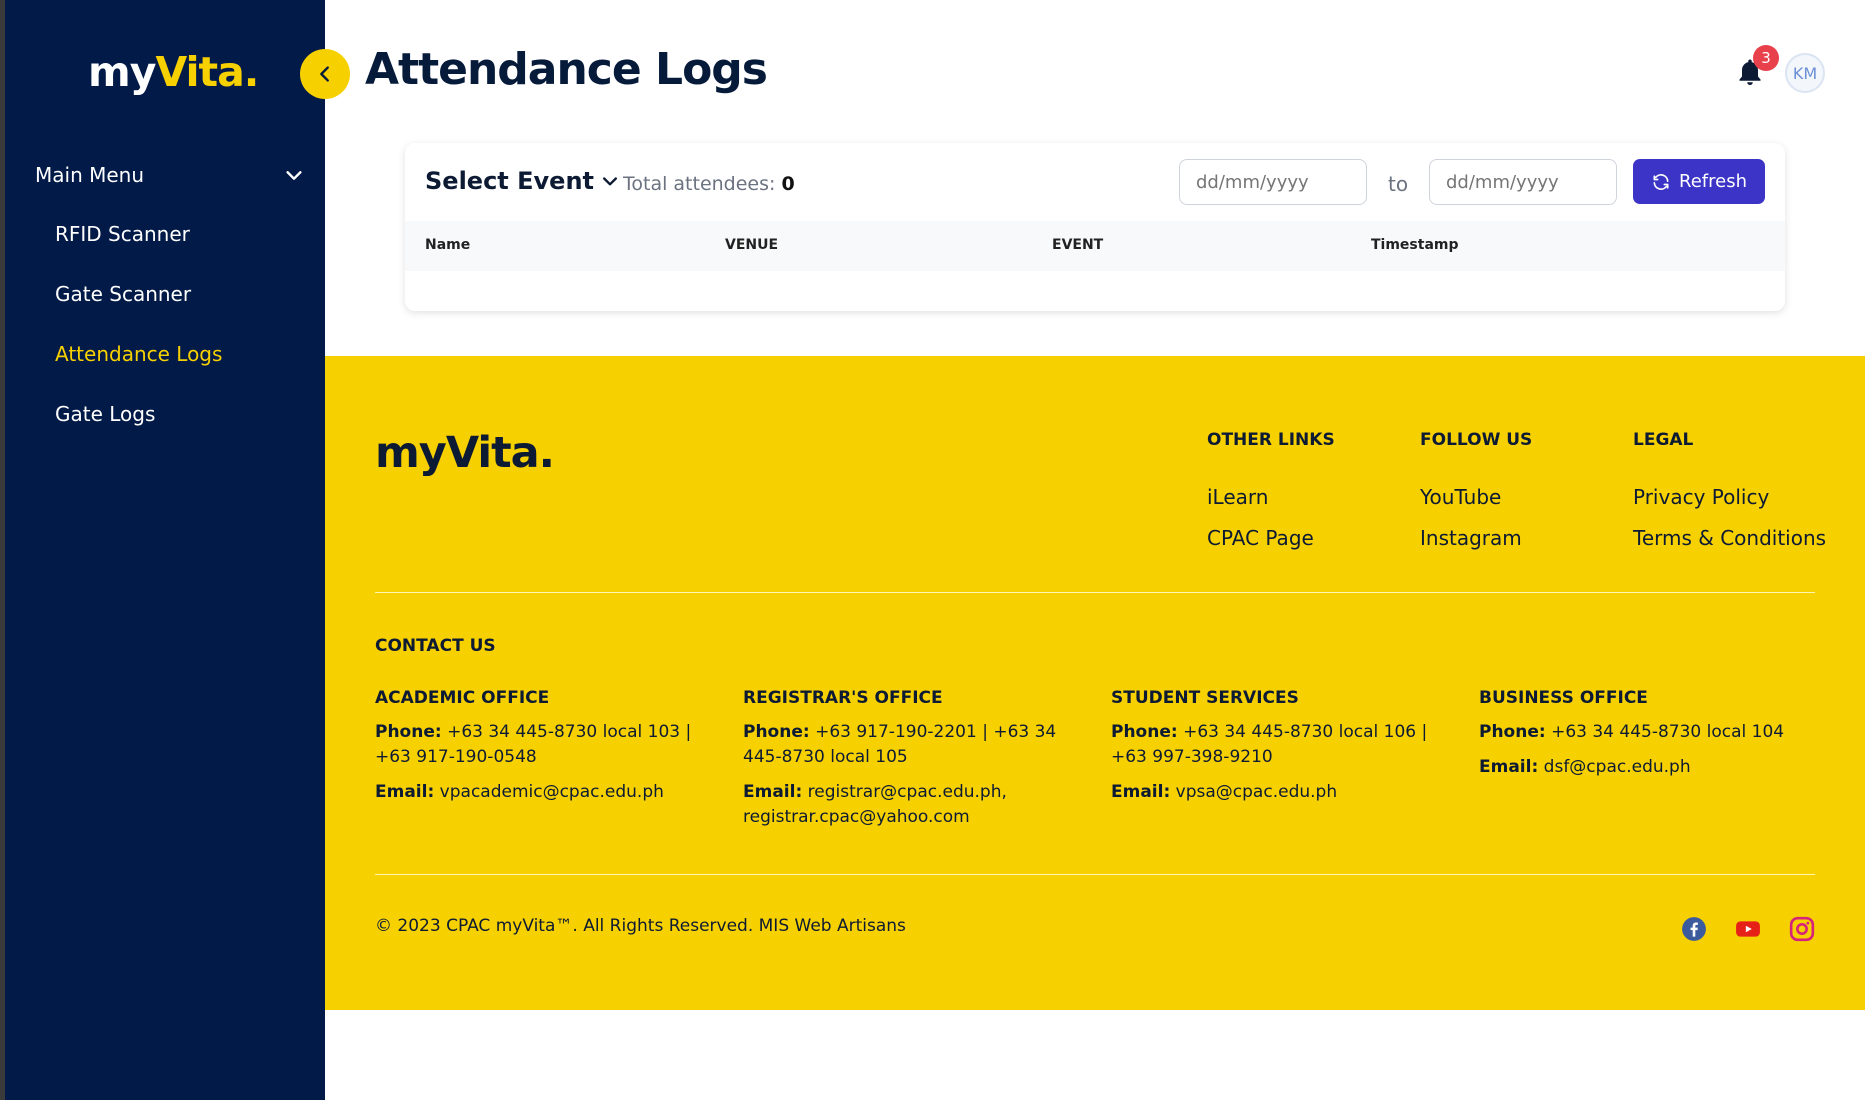  Describe the element at coordinates (1563, 698) in the screenshot. I see `office-name: BUSINESS OFFICE` at that location.